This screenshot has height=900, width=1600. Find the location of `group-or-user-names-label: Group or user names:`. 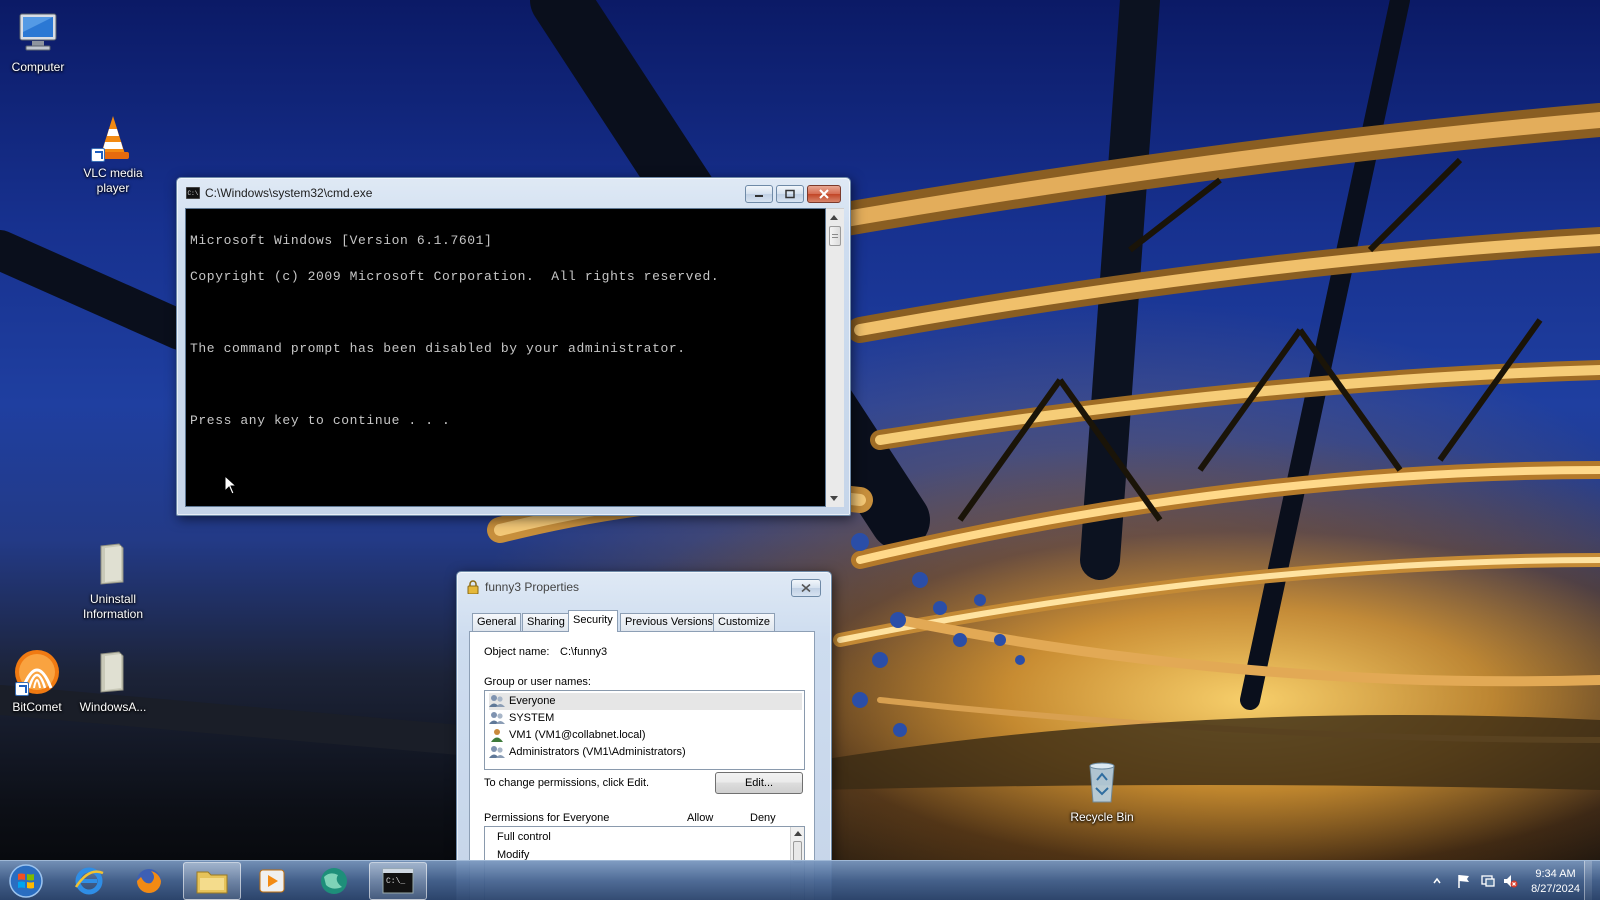

group-or-user-names-label: Group or user names: is located at coordinates (537, 682).